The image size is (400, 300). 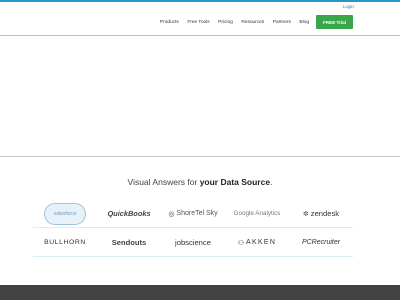 I want to click on nav-item-pricing: Pricing, so click(x=225, y=22).